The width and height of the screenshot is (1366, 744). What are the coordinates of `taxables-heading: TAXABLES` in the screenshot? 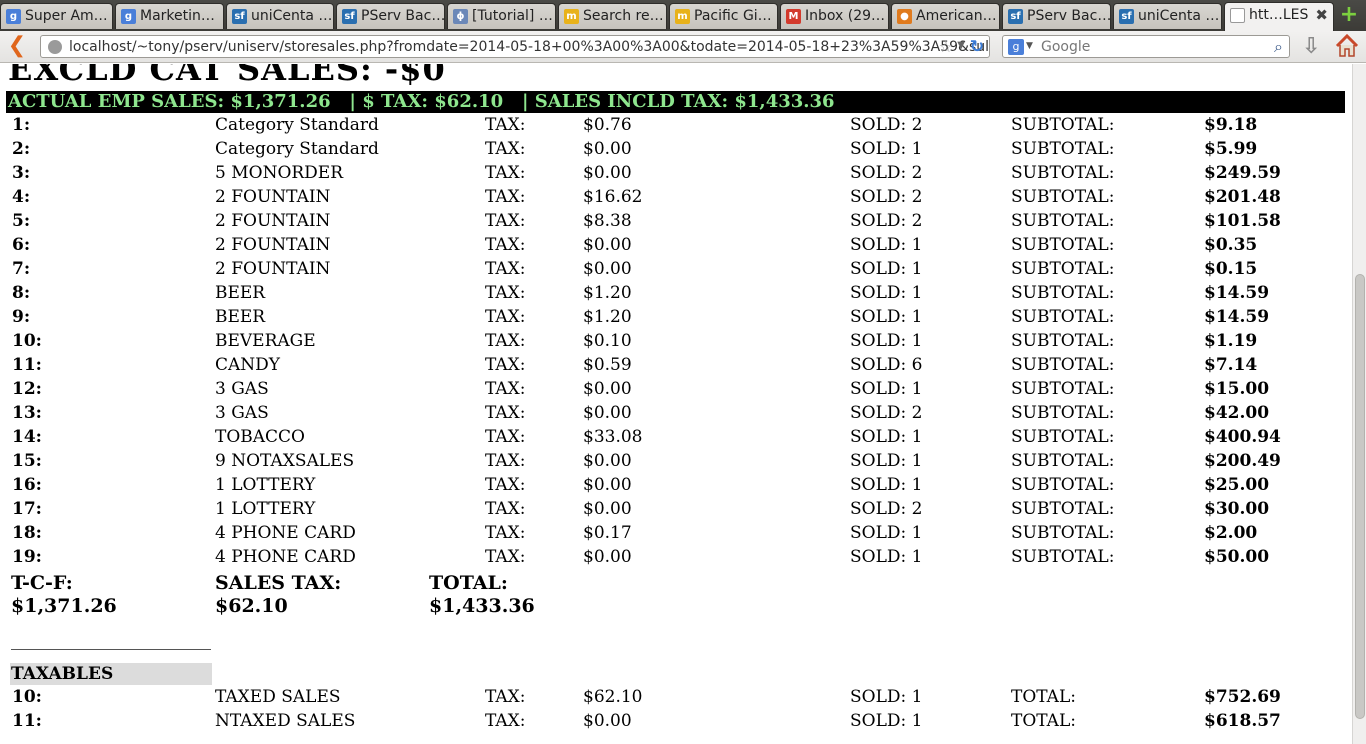 It's located at (111, 674).